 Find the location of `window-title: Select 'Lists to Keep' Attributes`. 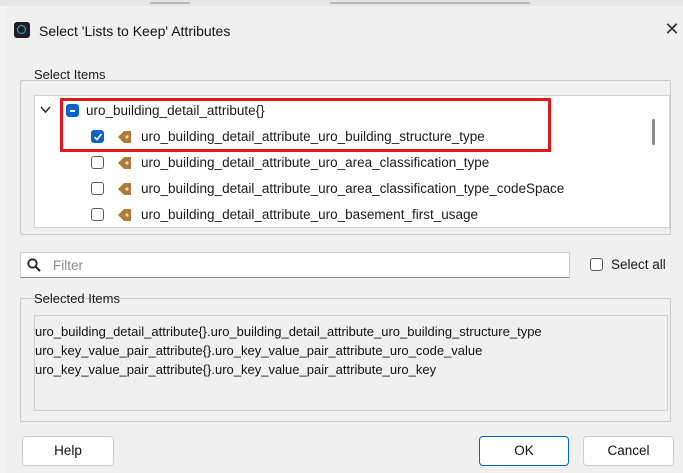

window-title: Select 'Lists to Keep' Attributes is located at coordinates (135, 31).